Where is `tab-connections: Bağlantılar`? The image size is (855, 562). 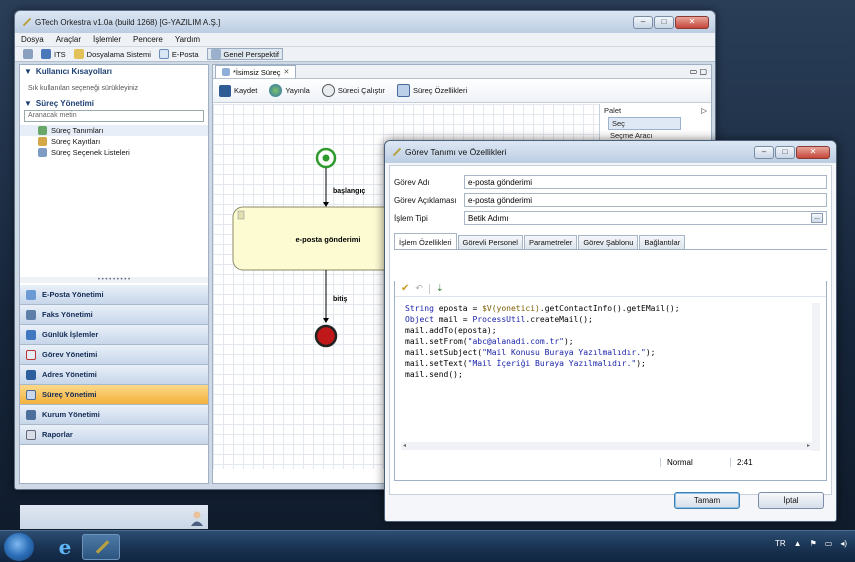 tab-connections: Bağlantılar is located at coordinates (662, 242).